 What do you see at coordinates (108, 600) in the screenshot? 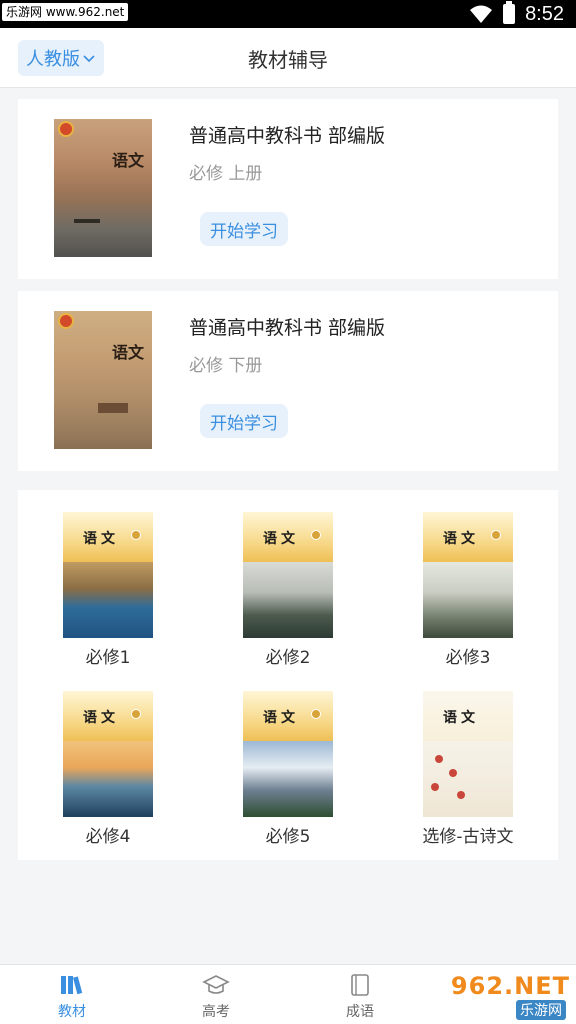
I see `waterfall-illustration` at bounding box center [108, 600].